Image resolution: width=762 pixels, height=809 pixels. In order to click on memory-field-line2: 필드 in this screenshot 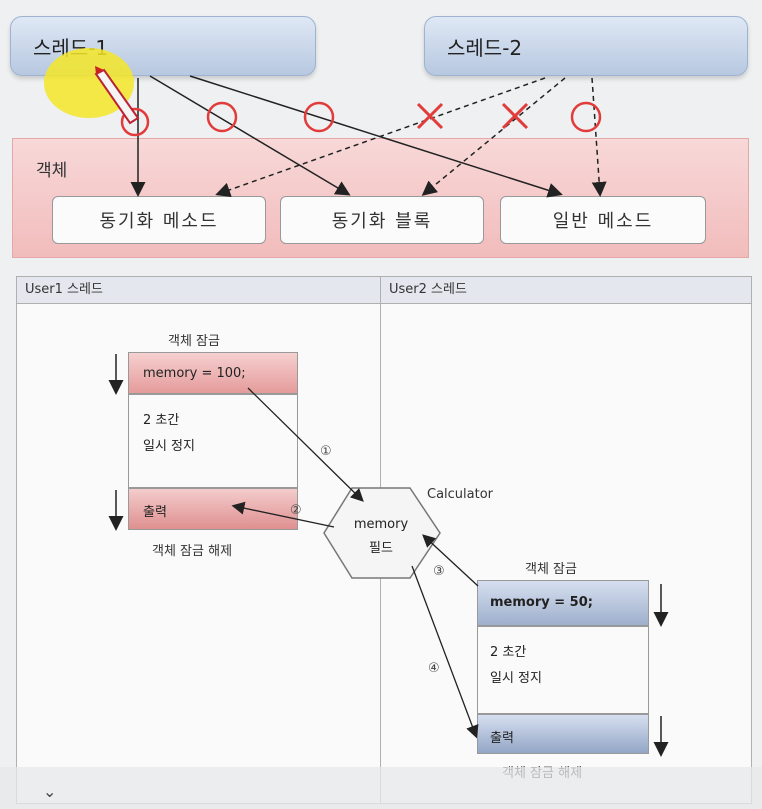, I will do `click(381, 548)`.